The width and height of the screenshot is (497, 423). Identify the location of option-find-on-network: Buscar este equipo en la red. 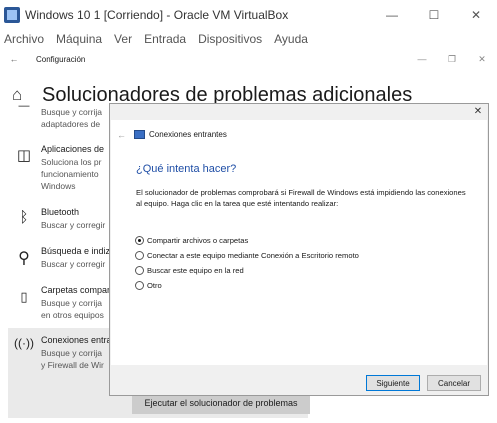
(189, 270).